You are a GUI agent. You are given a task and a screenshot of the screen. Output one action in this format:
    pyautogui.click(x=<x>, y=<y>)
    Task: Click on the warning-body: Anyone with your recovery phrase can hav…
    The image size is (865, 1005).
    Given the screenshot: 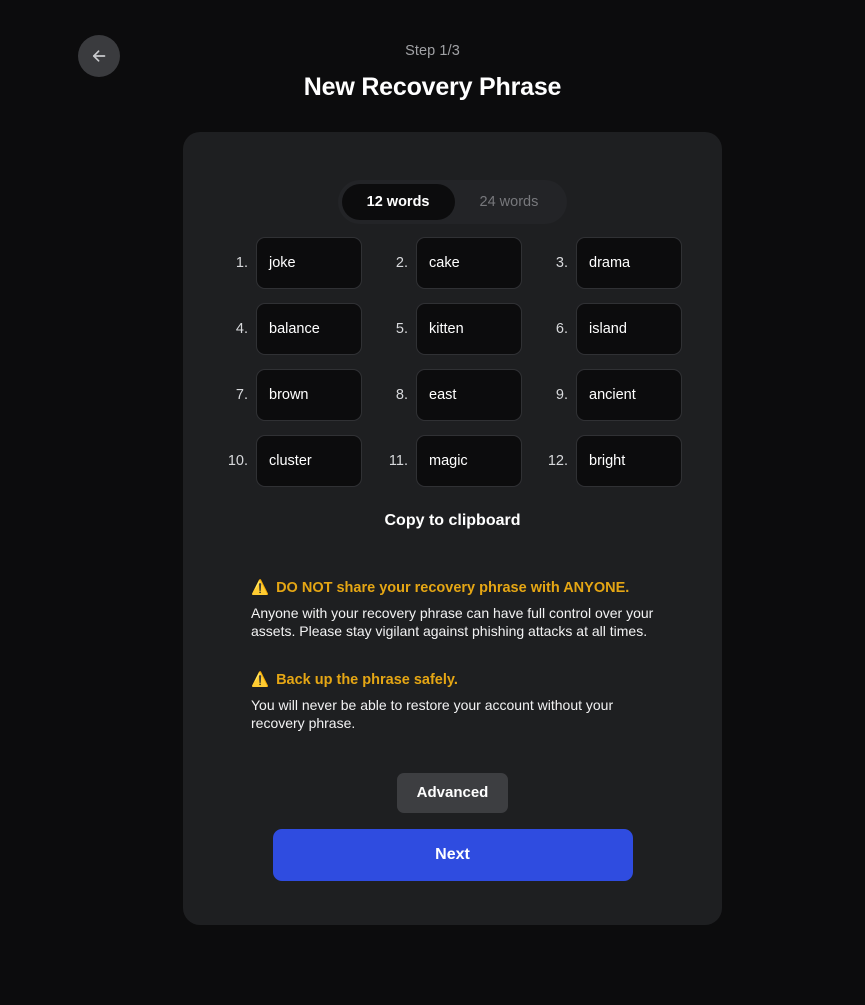 What is the action you would take?
    pyautogui.click(x=452, y=622)
    